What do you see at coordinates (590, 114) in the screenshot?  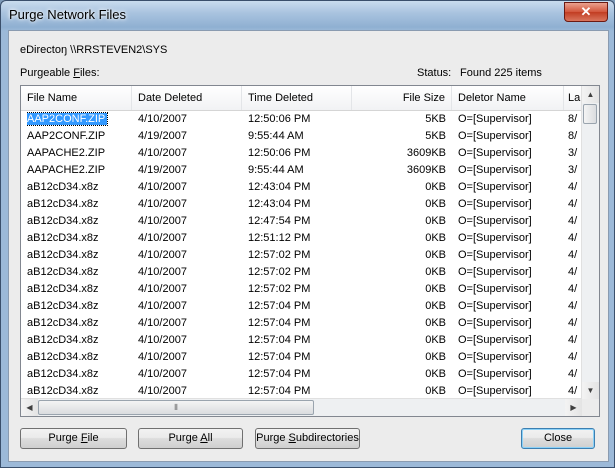 I see `vertical-scroll-thumb` at bounding box center [590, 114].